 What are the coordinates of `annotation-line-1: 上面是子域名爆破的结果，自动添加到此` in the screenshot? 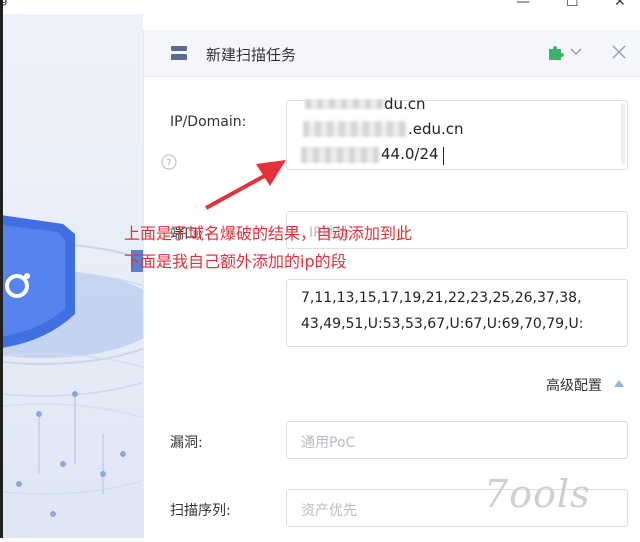 It's located at (268, 233).